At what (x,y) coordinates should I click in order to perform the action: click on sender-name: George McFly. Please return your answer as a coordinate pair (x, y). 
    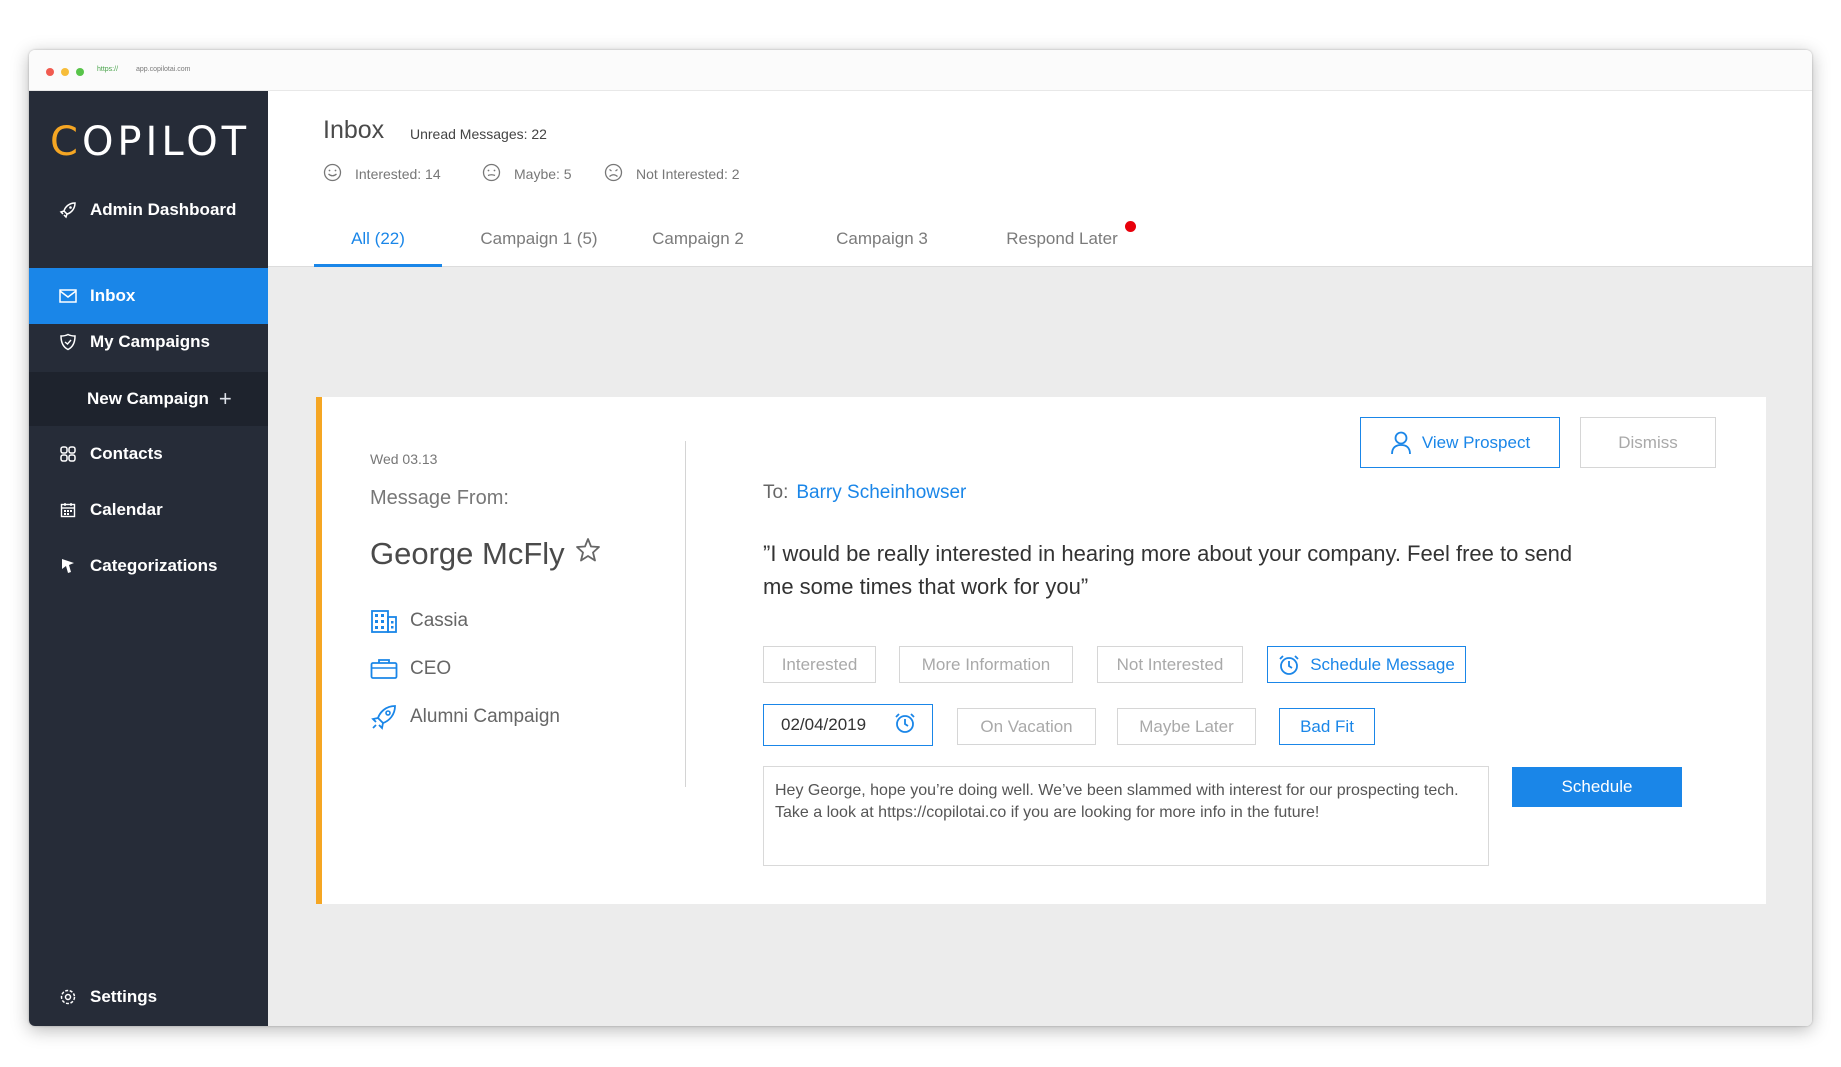
    Looking at the image, I should click on (486, 554).